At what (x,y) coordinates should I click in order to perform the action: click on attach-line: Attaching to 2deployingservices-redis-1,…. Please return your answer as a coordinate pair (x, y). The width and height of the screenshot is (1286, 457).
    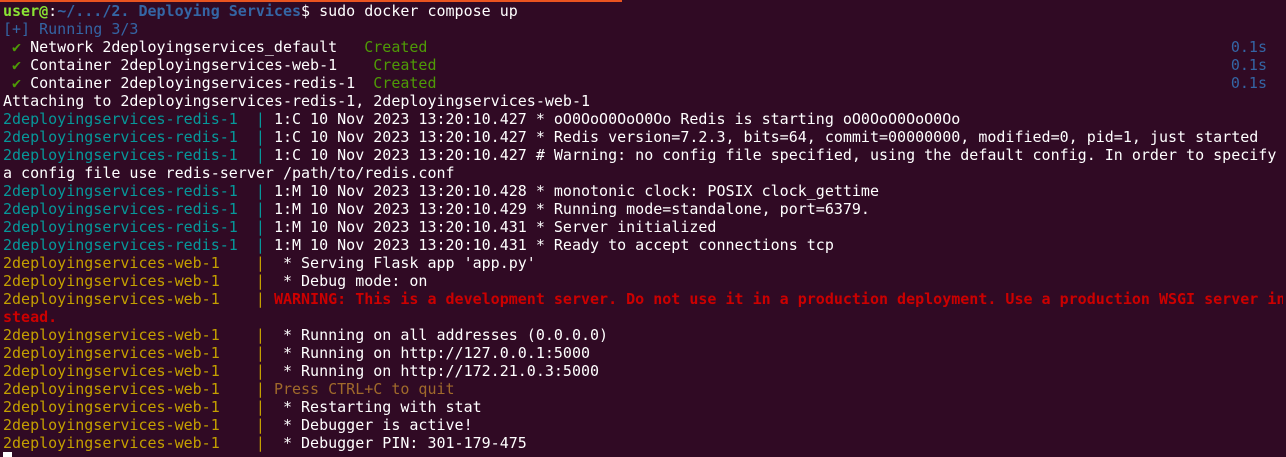
    Looking at the image, I should click on (296, 101).